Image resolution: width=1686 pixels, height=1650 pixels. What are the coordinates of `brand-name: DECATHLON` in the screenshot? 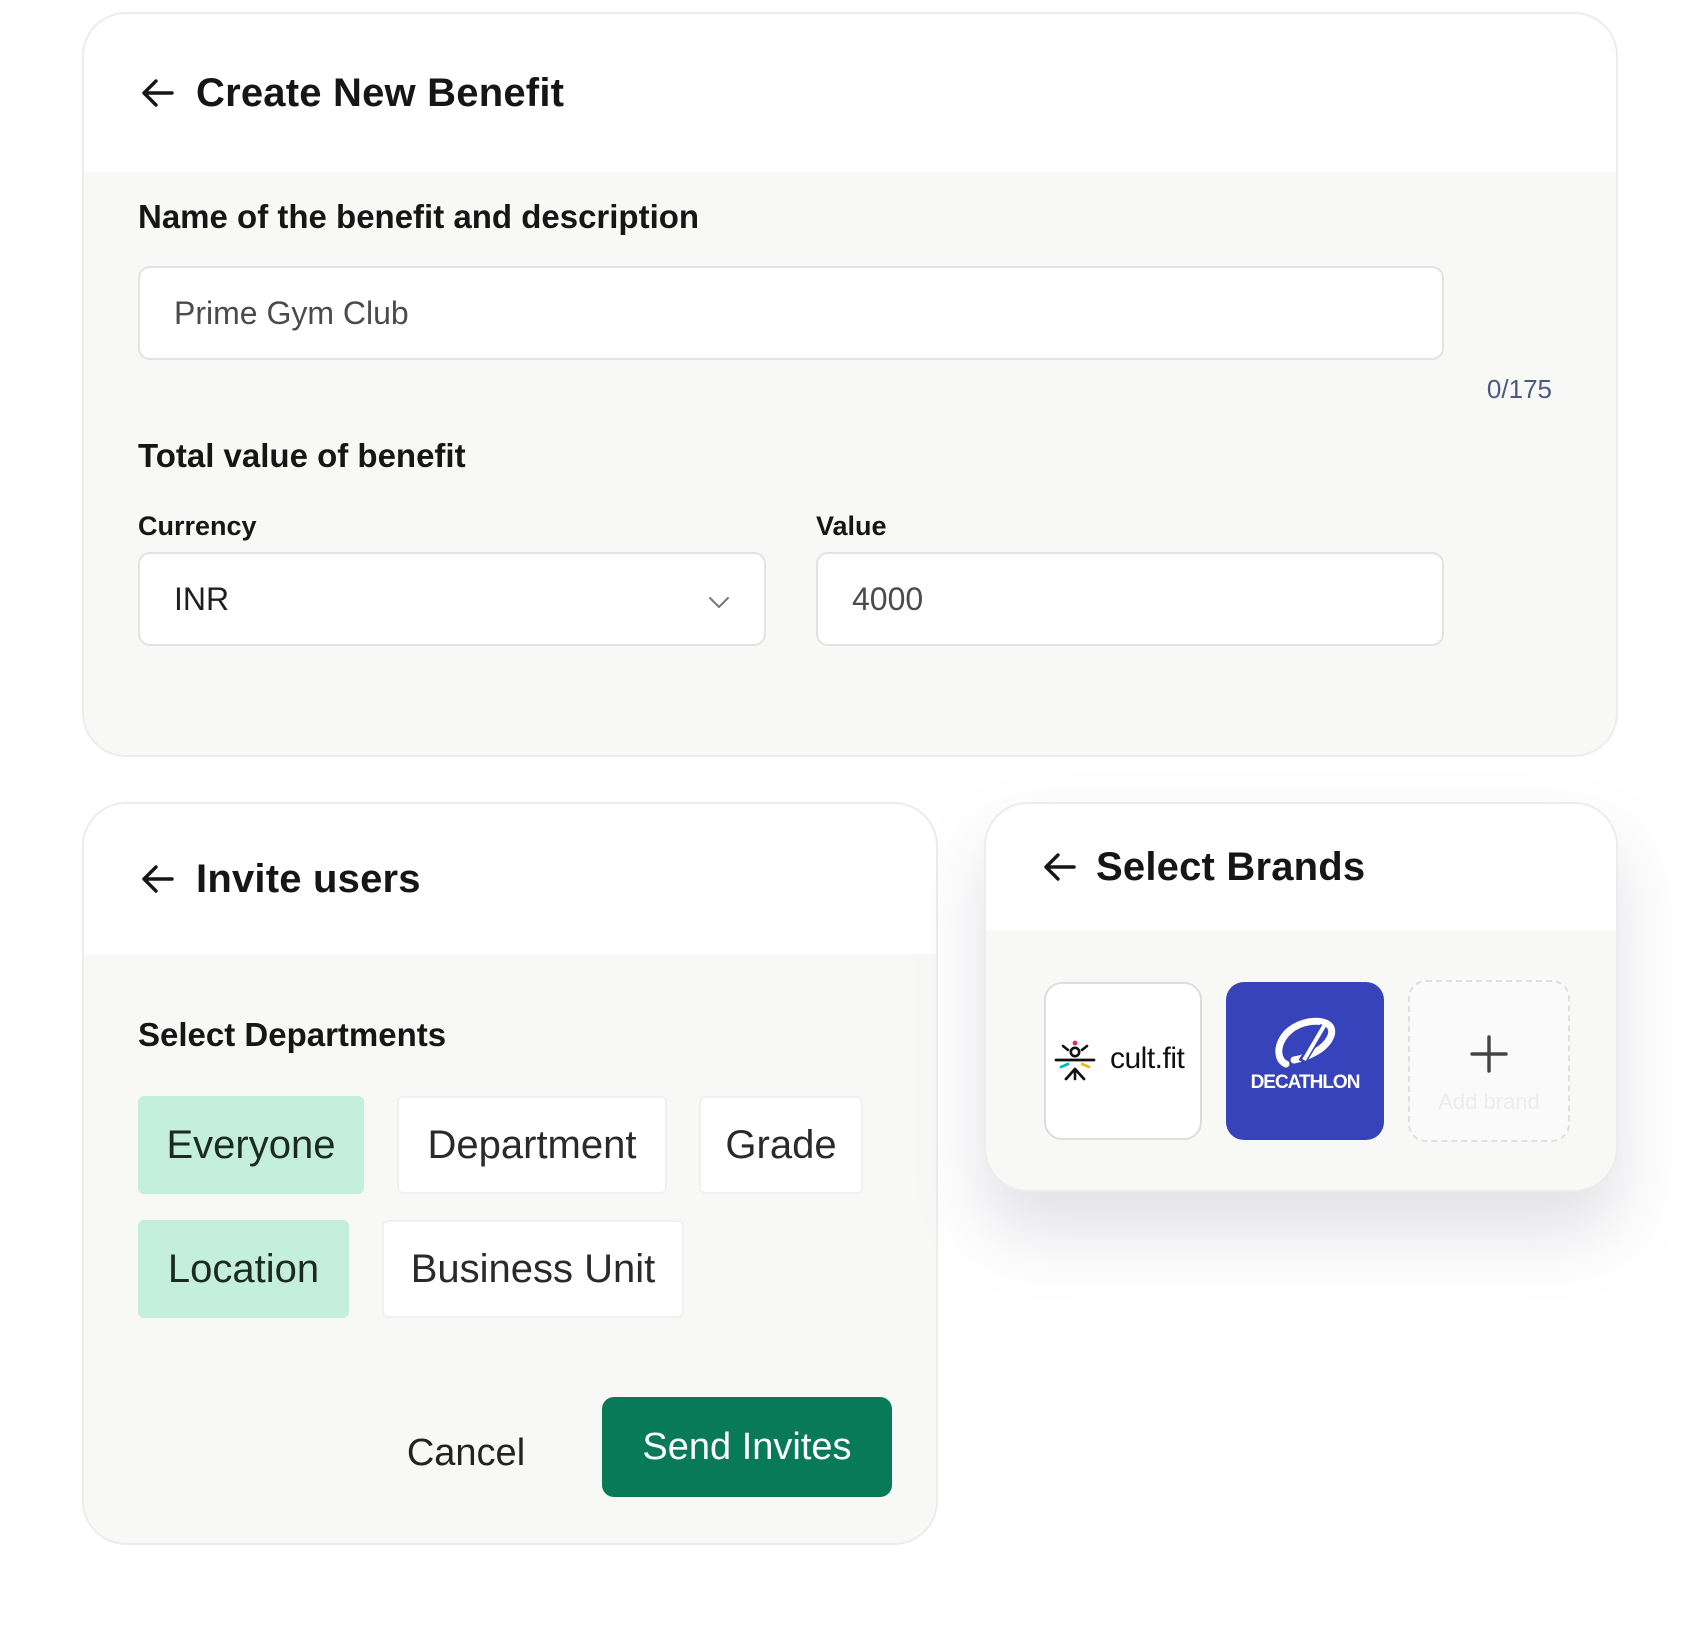 It's located at (1305, 1082).